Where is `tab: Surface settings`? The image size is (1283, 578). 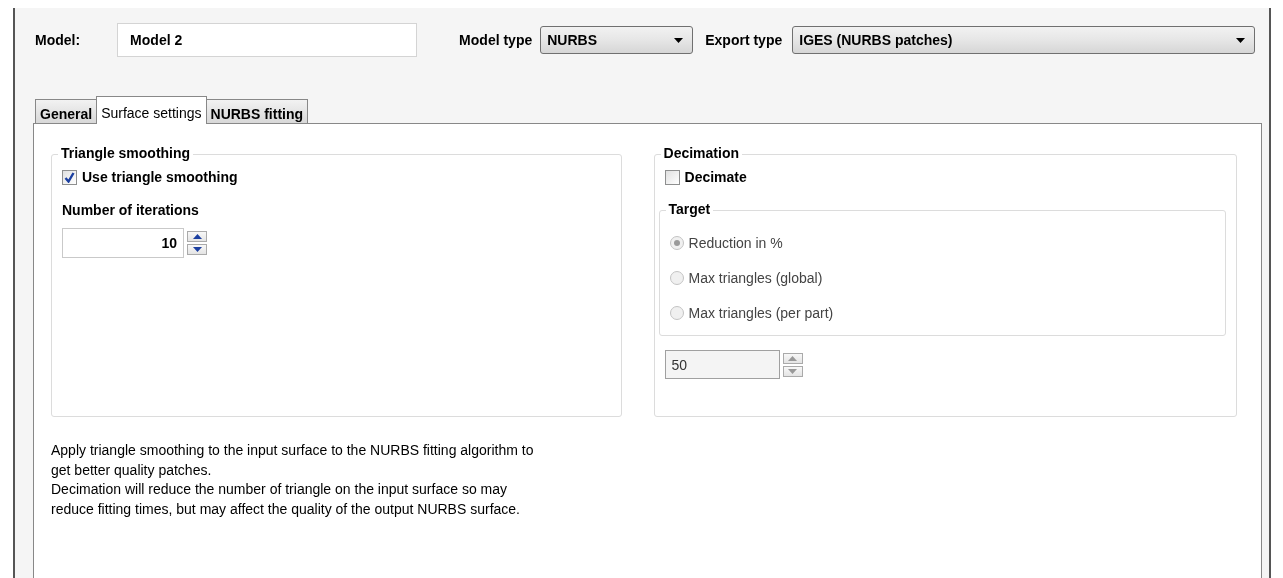
tab: Surface settings is located at coordinates (151, 110).